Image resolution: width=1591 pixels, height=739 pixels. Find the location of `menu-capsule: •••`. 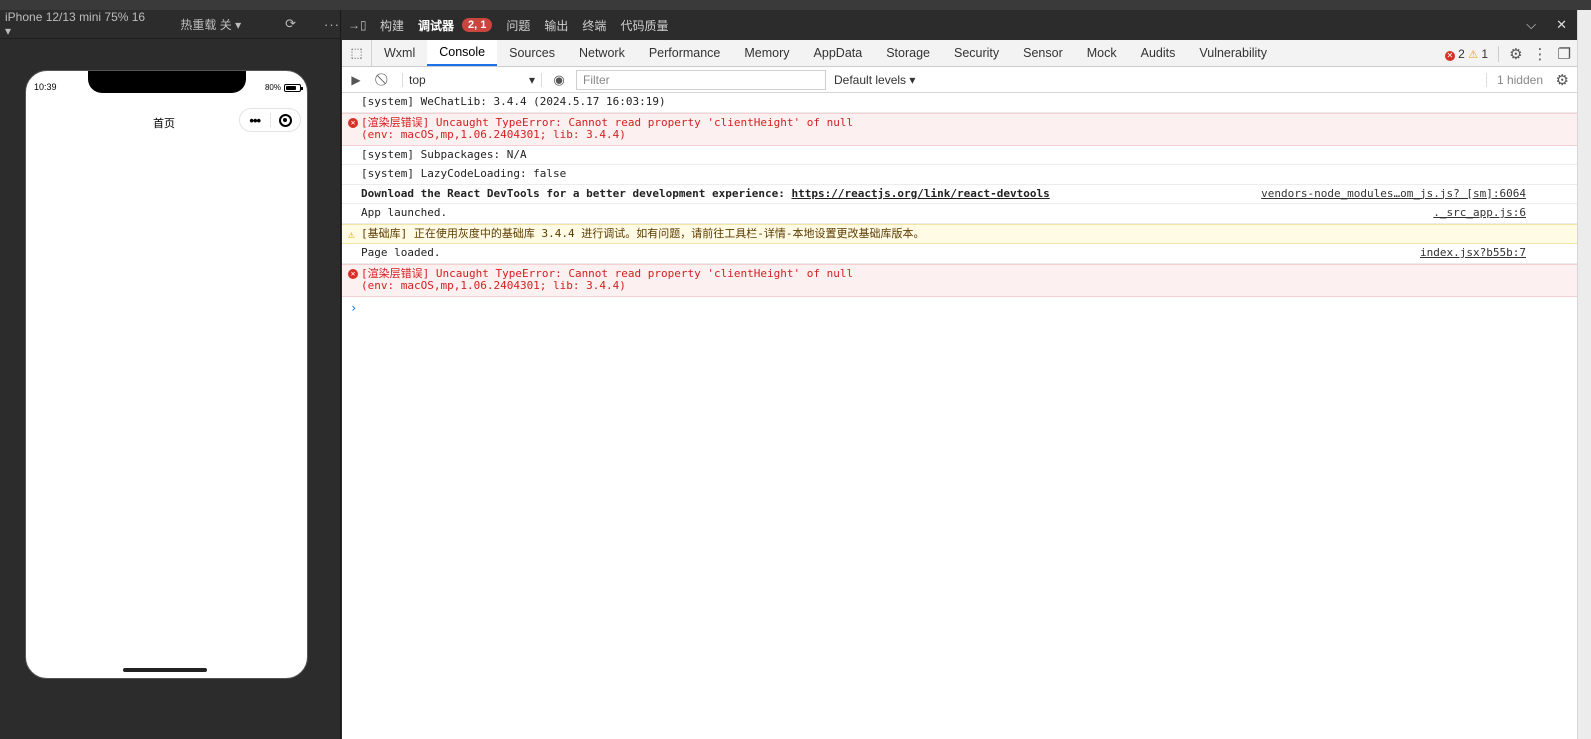

menu-capsule: ••• is located at coordinates (270, 120).